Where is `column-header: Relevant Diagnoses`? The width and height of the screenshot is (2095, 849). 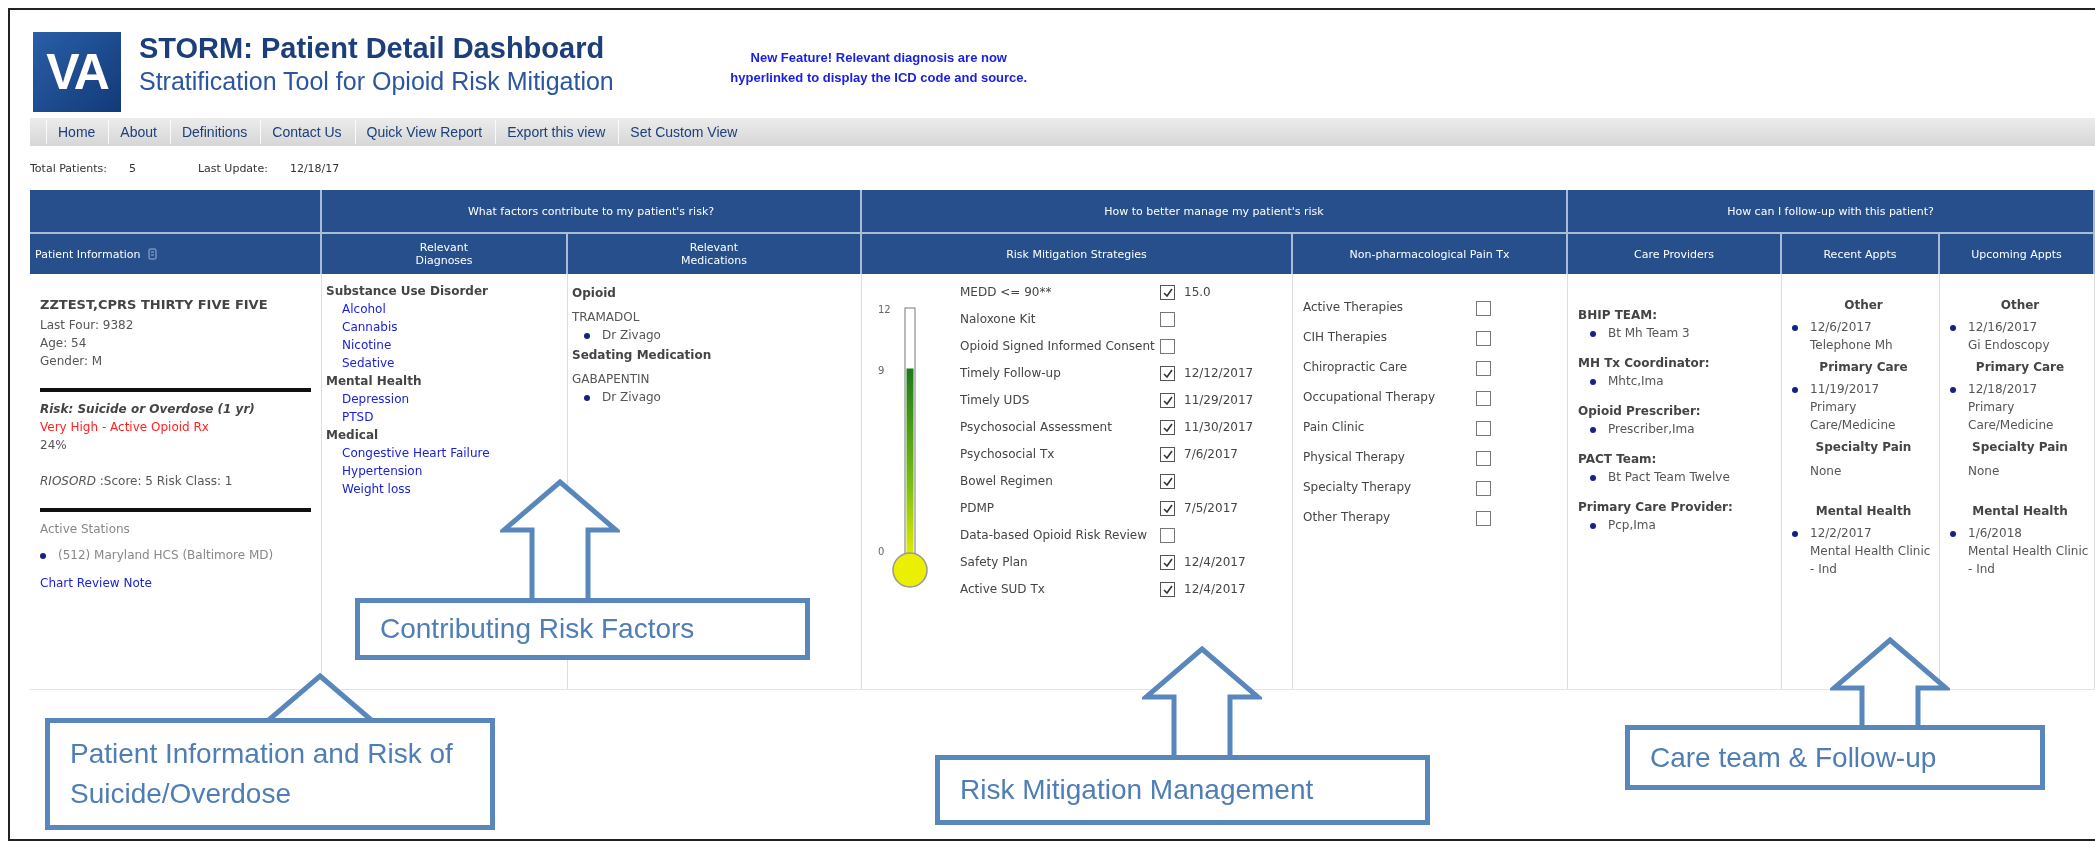
column-header: Relevant Diagnoses is located at coordinates (445, 254).